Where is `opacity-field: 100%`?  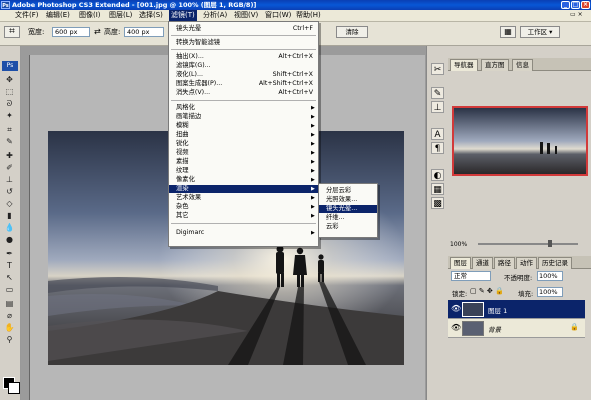 opacity-field: 100% is located at coordinates (550, 276).